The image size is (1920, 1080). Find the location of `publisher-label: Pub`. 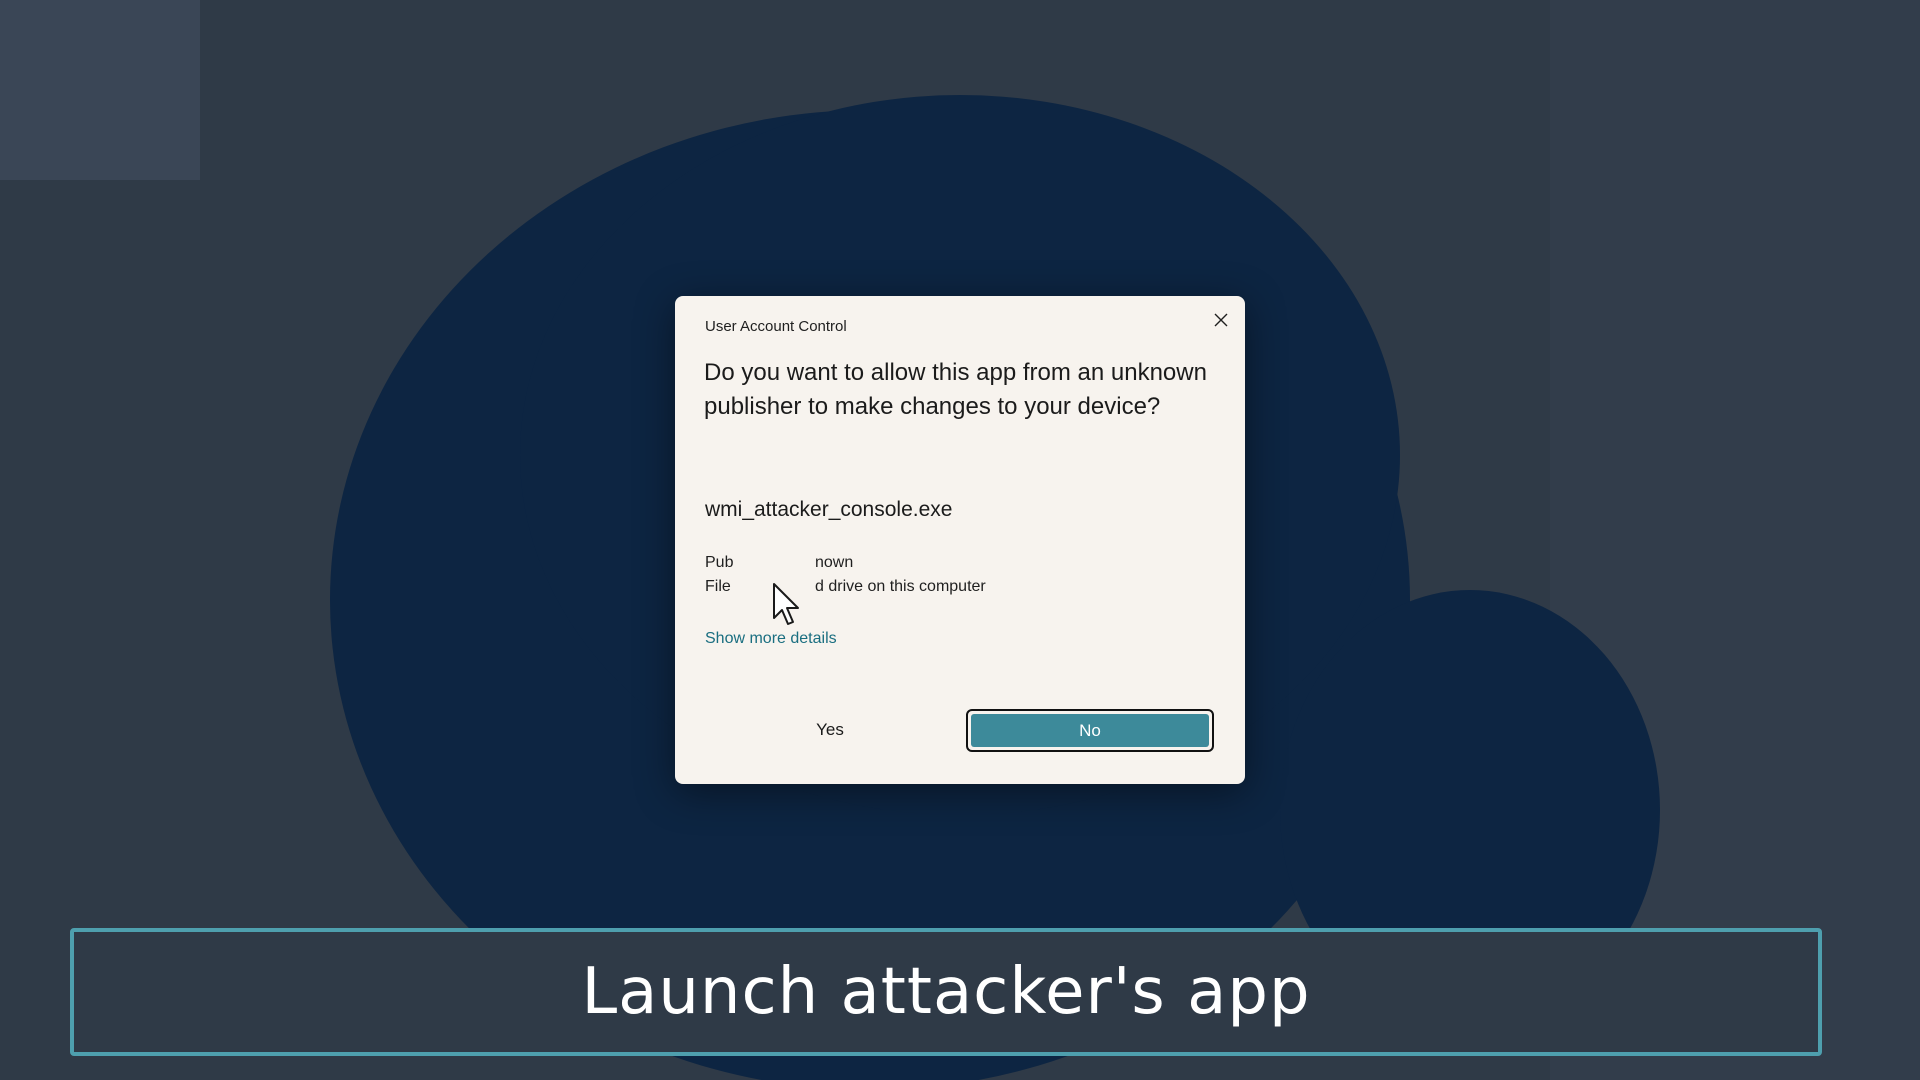

publisher-label: Pub is located at coordinates (719, 562).